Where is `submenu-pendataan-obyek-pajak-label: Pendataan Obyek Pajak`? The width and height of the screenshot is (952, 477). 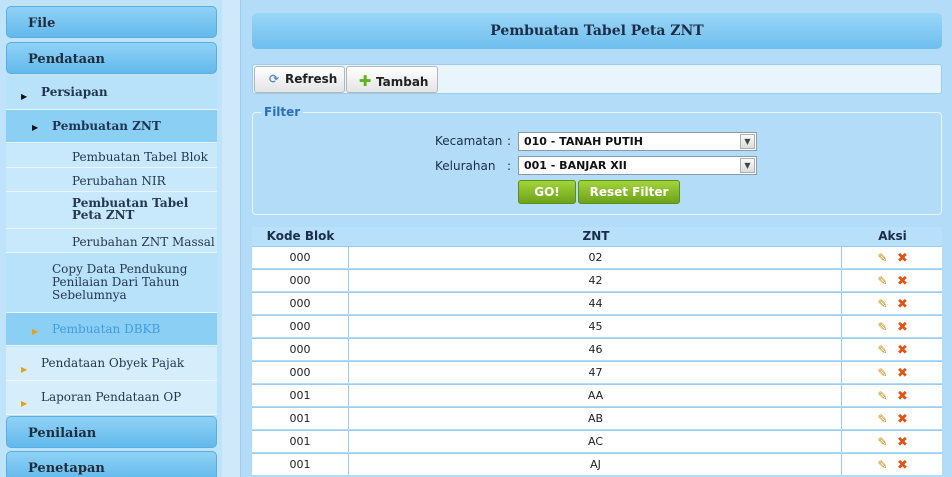
submenu-pendataan-obyek-pajak-label: Pendataan Obyek Pajak is located at coordinates (113, 363).